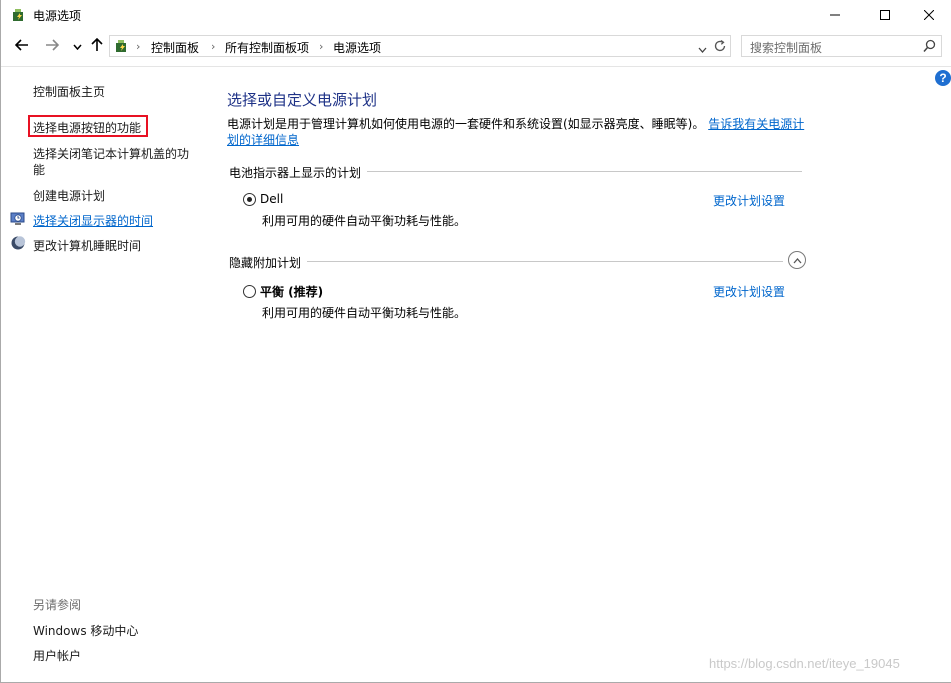 This screenshot has height=683, width=951. I want to click on learn-more-link: 告诉我有关电源计, so click(756, 124).